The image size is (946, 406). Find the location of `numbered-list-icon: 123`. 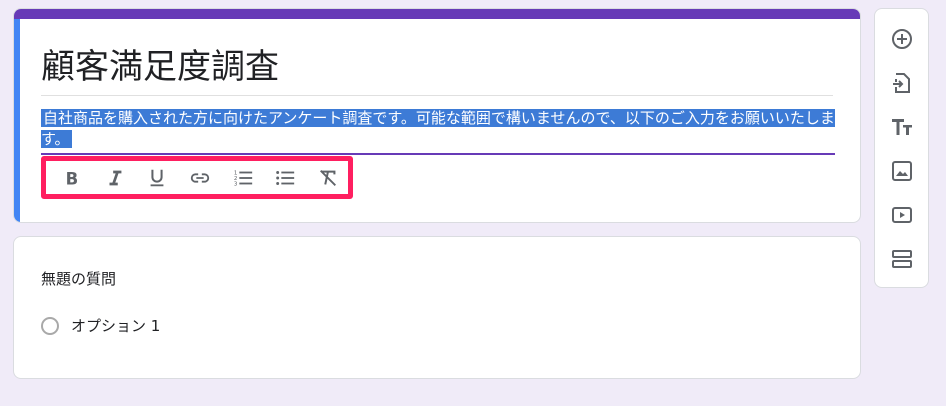

numbered-list-icon: 123 is located at coordinates (243, 178).